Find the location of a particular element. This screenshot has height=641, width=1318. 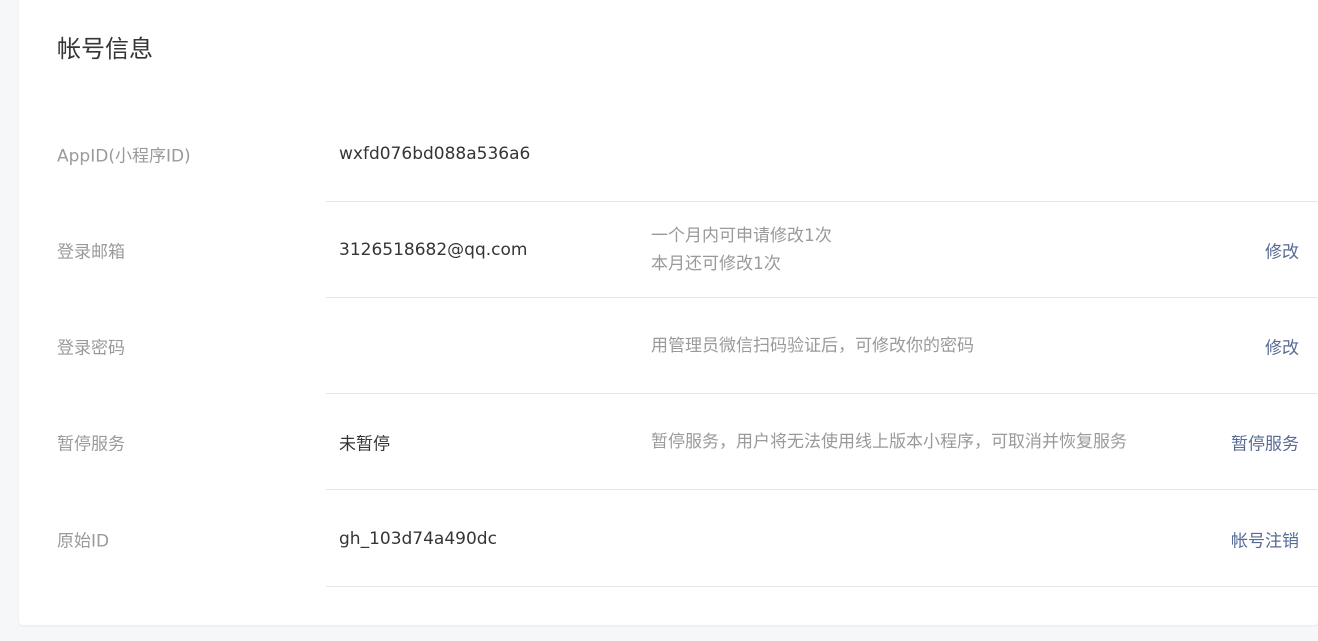

suspend-service-status: 未暂停 is located at coordinates (364, 444).